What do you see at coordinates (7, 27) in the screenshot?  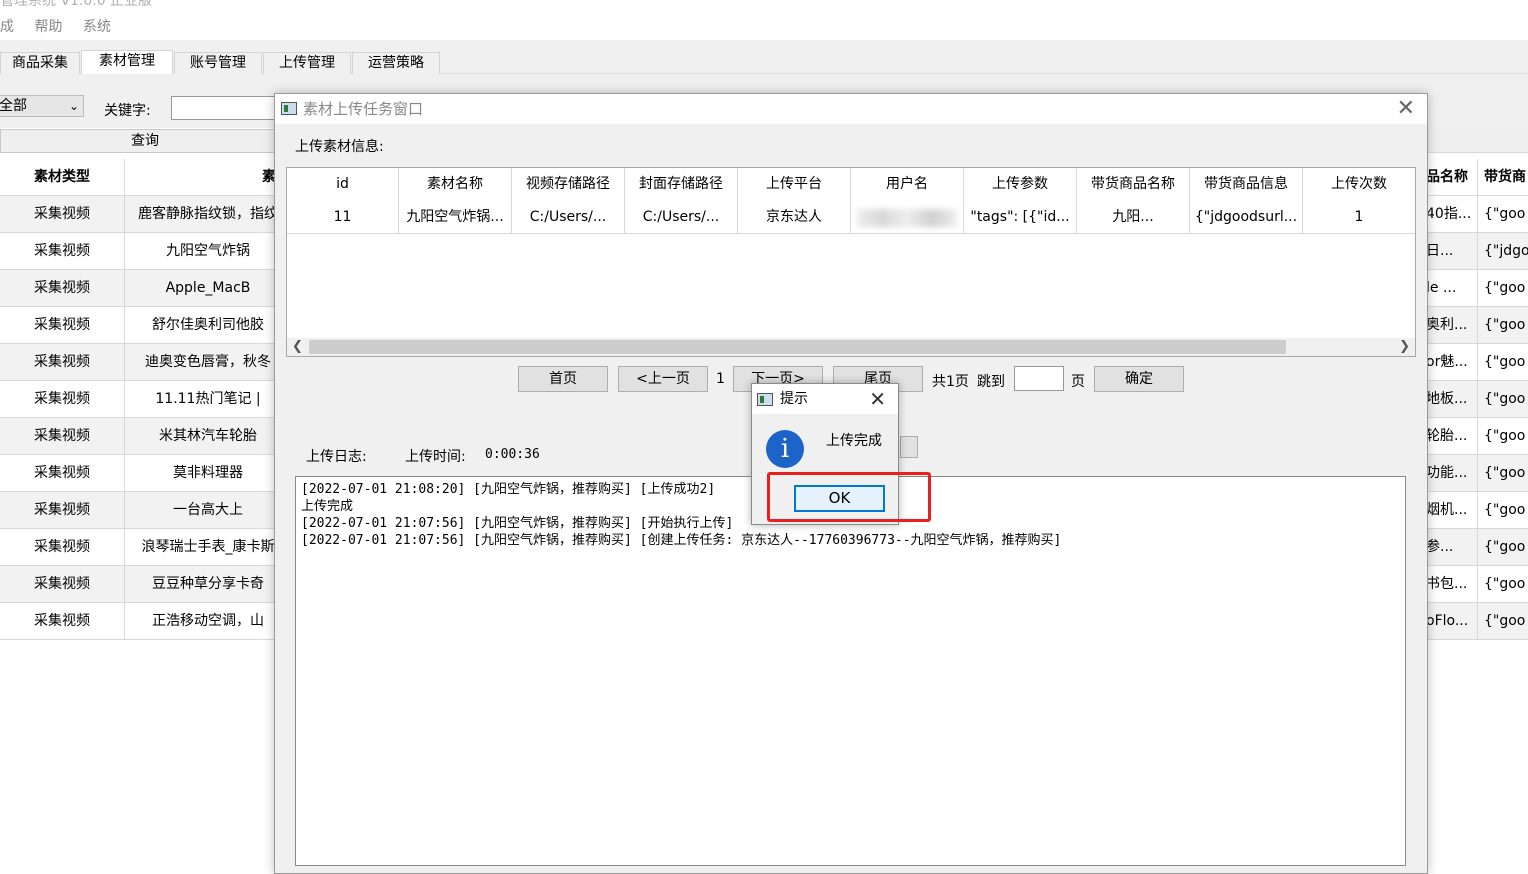 I see `menu-item: 成` at bounding box center [7, 27].